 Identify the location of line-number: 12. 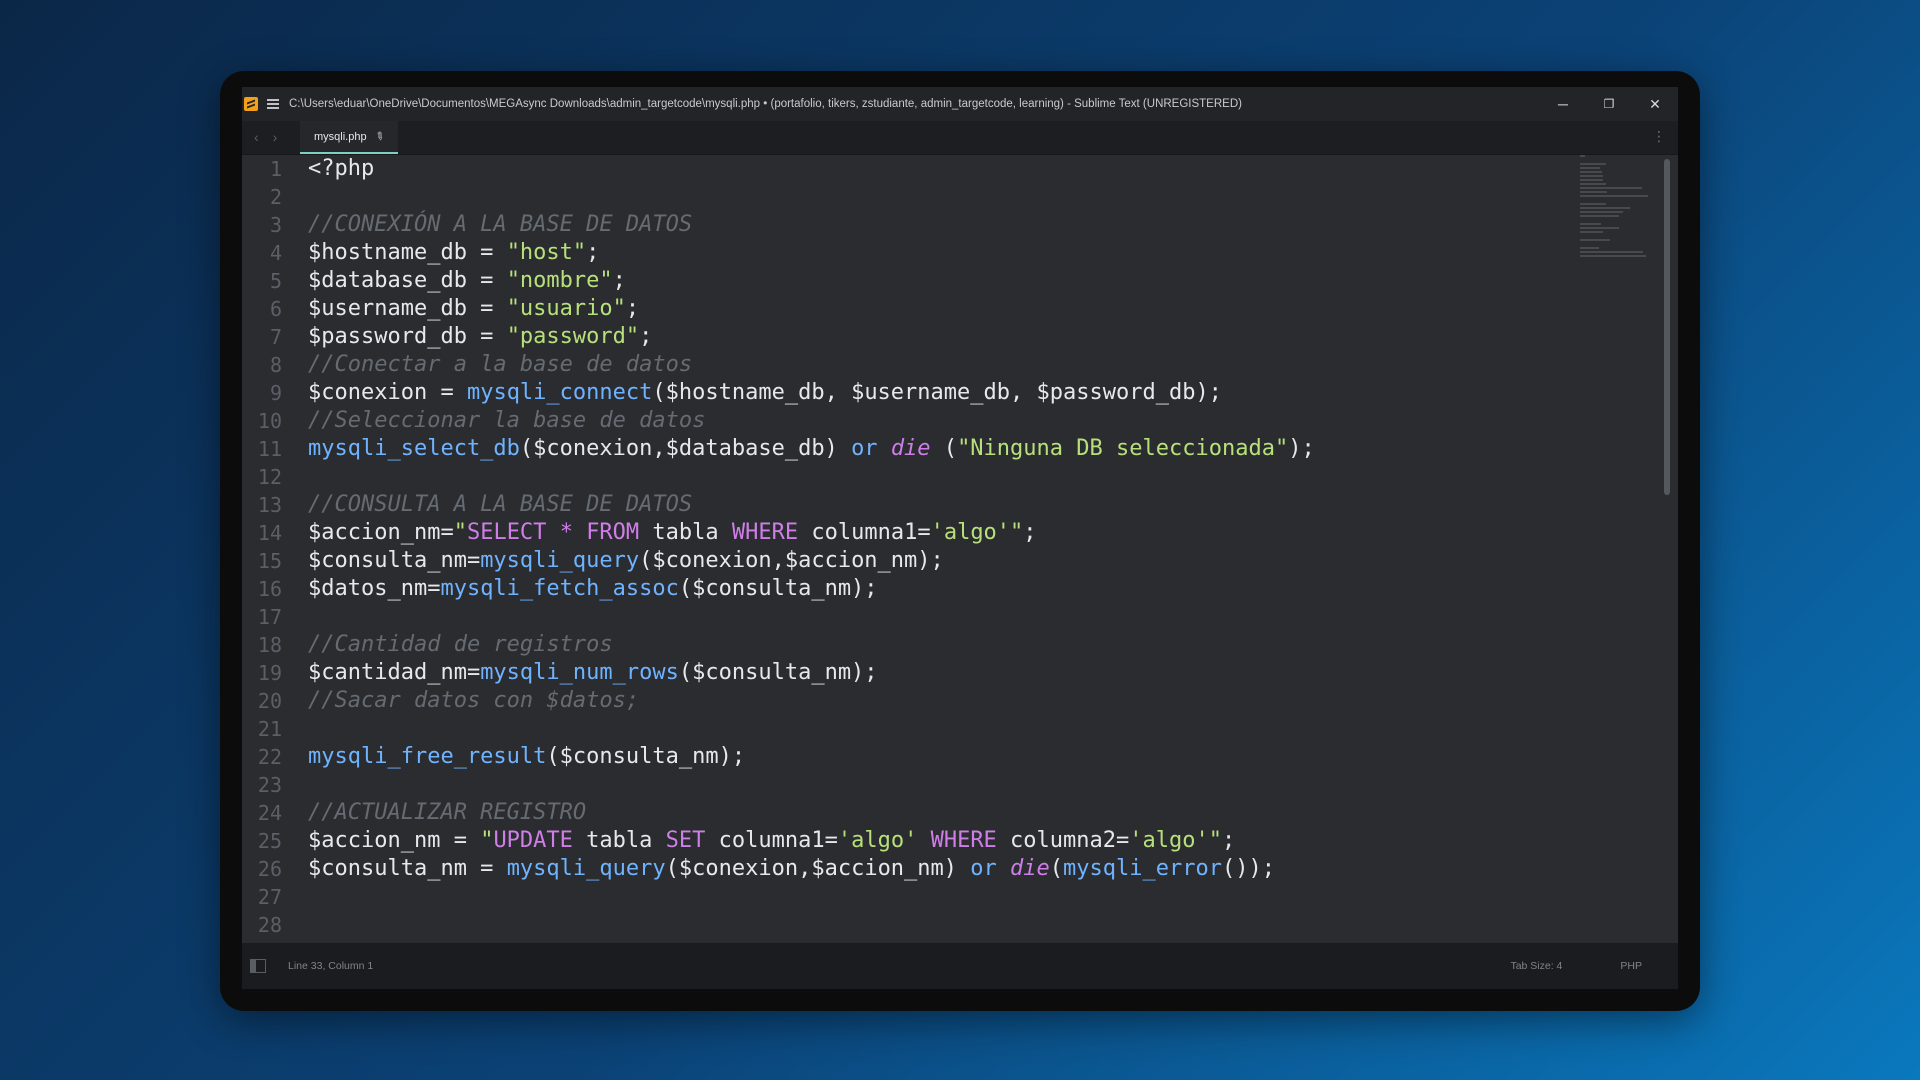
(269, 477).